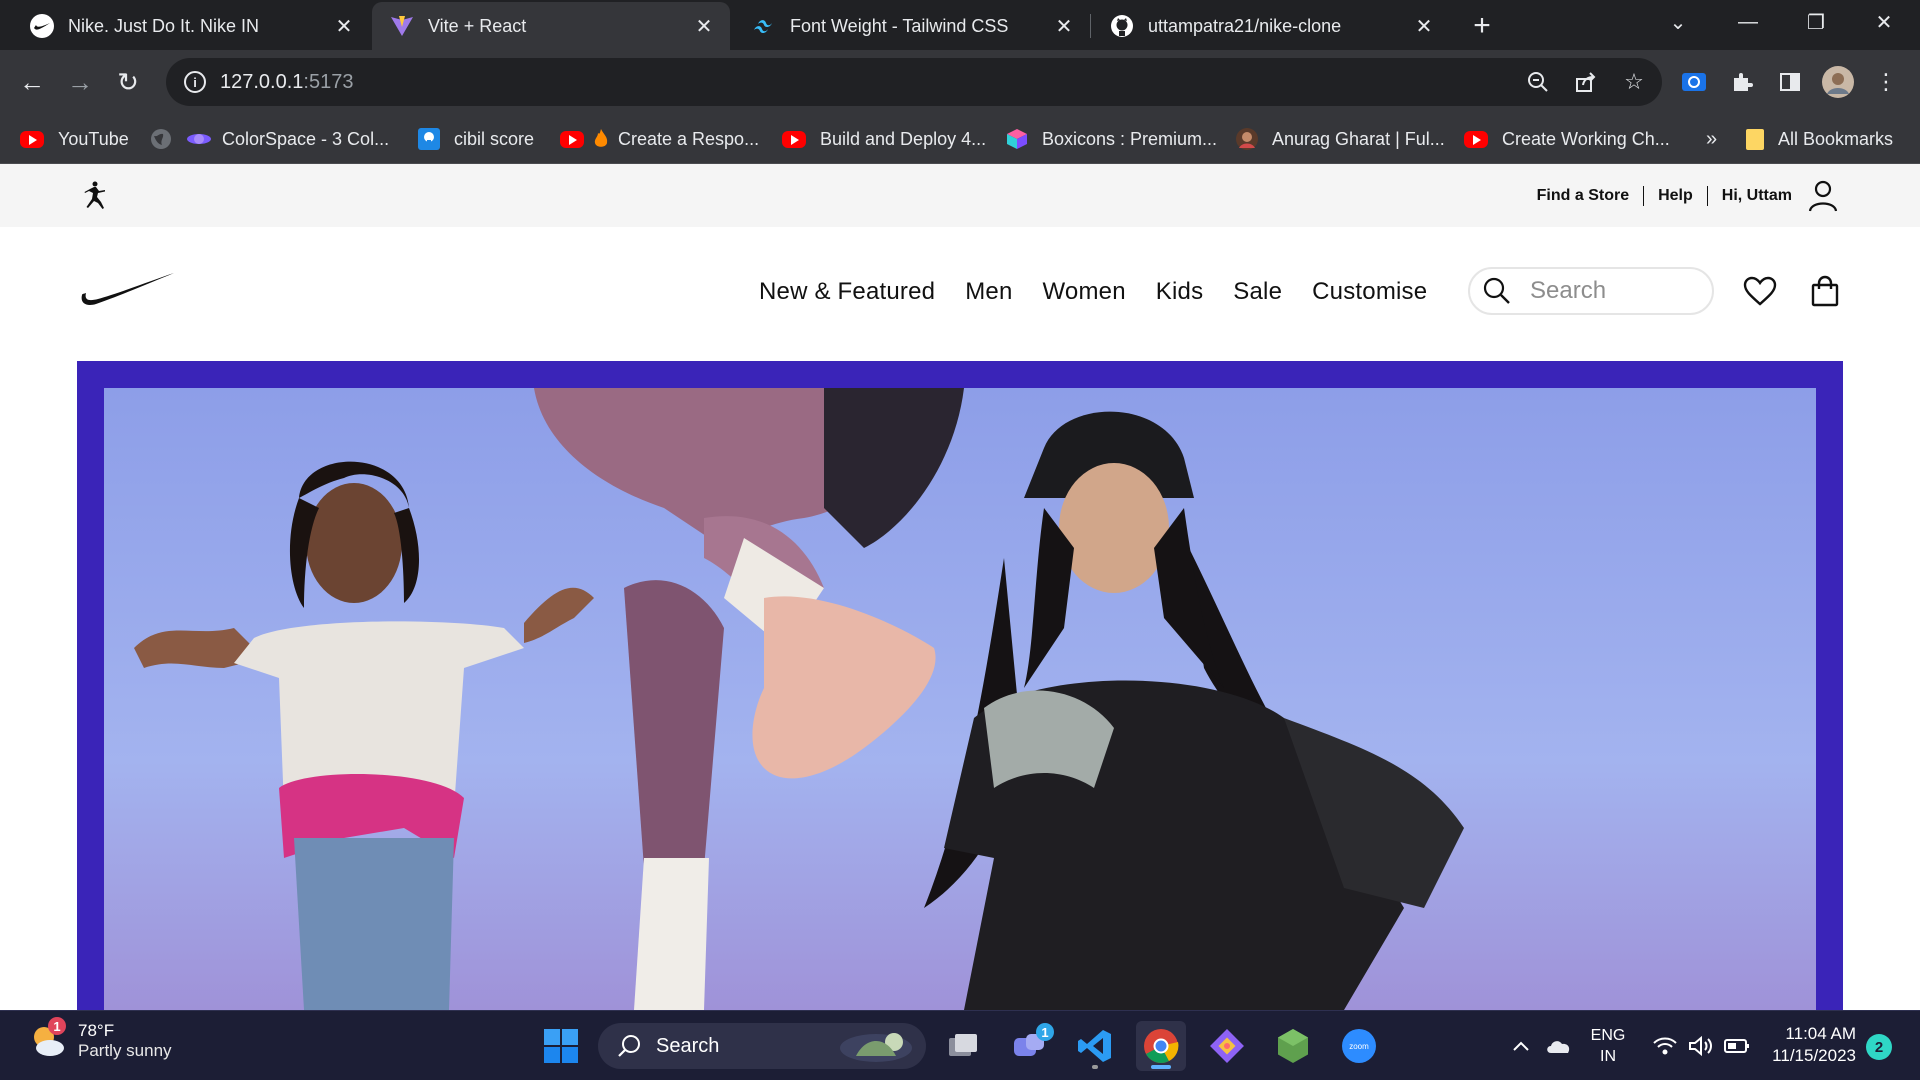  What do you see at coordinates (1521, 1045) in the screenshot?
I see `show-hidden-icons-chevron` at bounding box center [1521, 1045].